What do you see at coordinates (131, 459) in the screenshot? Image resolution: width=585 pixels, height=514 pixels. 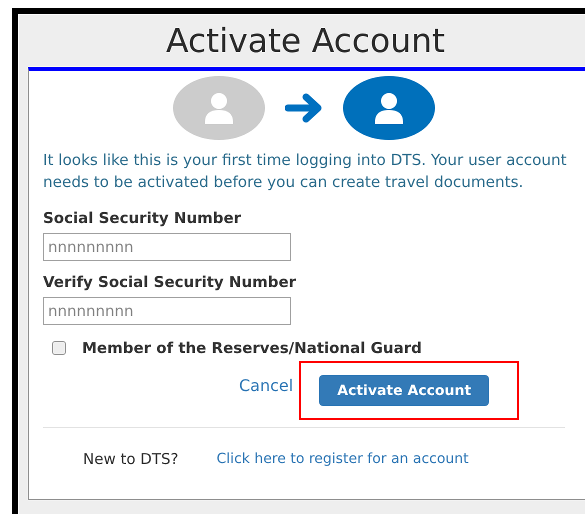 I see `footer-prompt: New to DTS?` at bounding box center [131, 459].